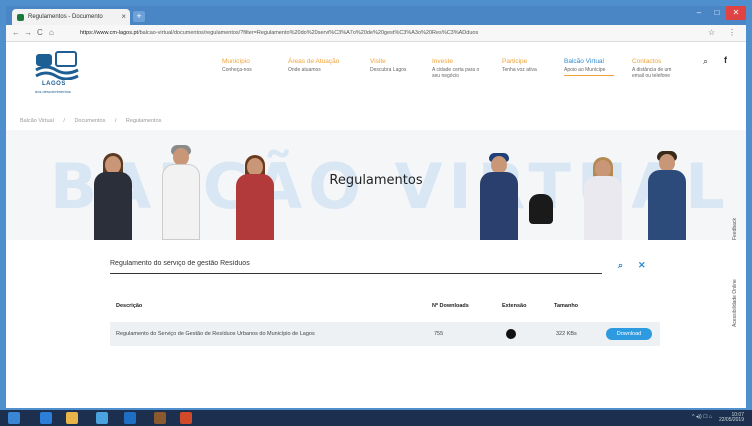 The width and height of the screenshot is (752, 426). I want to click on download-button: Download, so click(629, 334).